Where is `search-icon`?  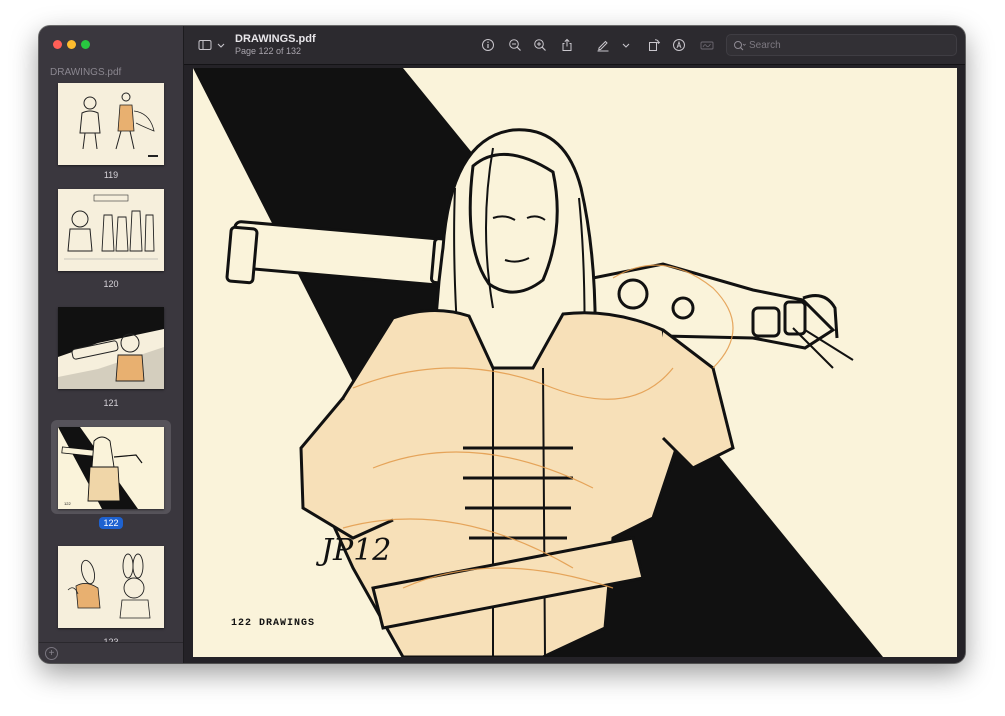 search-icon is located at coordinates (739, 45).